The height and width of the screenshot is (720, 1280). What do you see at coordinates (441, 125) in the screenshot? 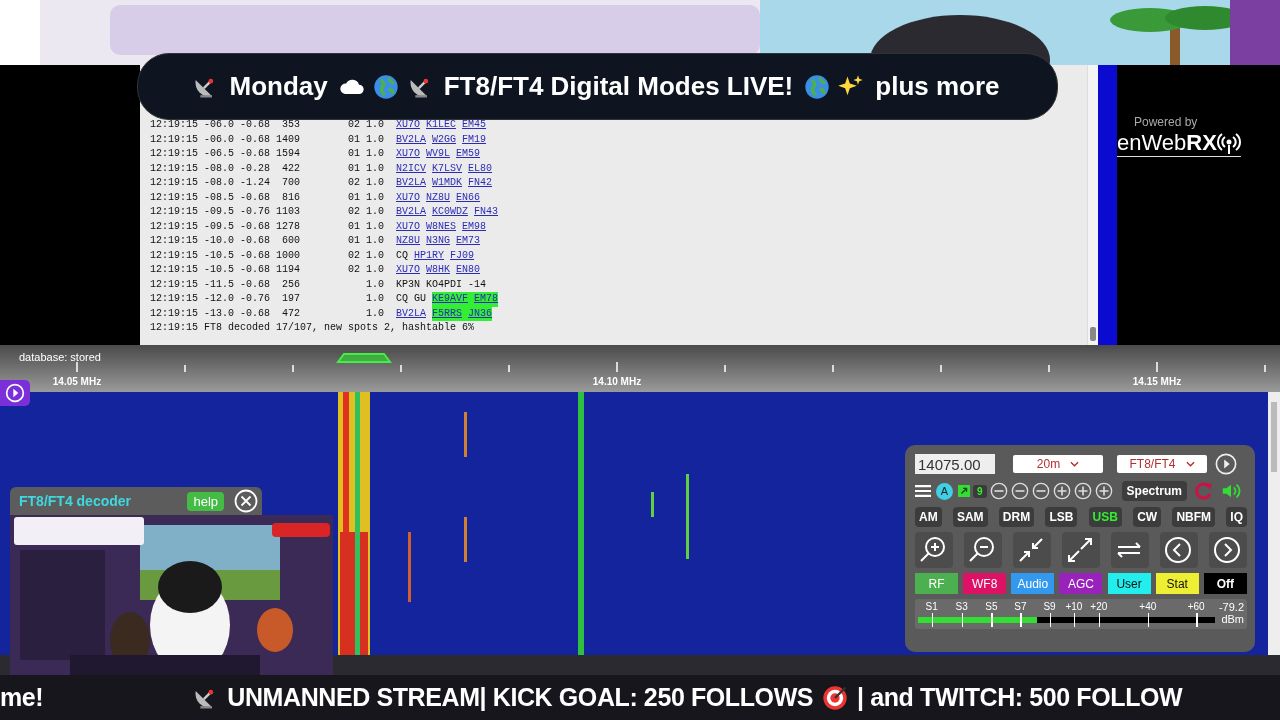
I see `callsign-link: K1LEC` at bounding box center [441, 125].